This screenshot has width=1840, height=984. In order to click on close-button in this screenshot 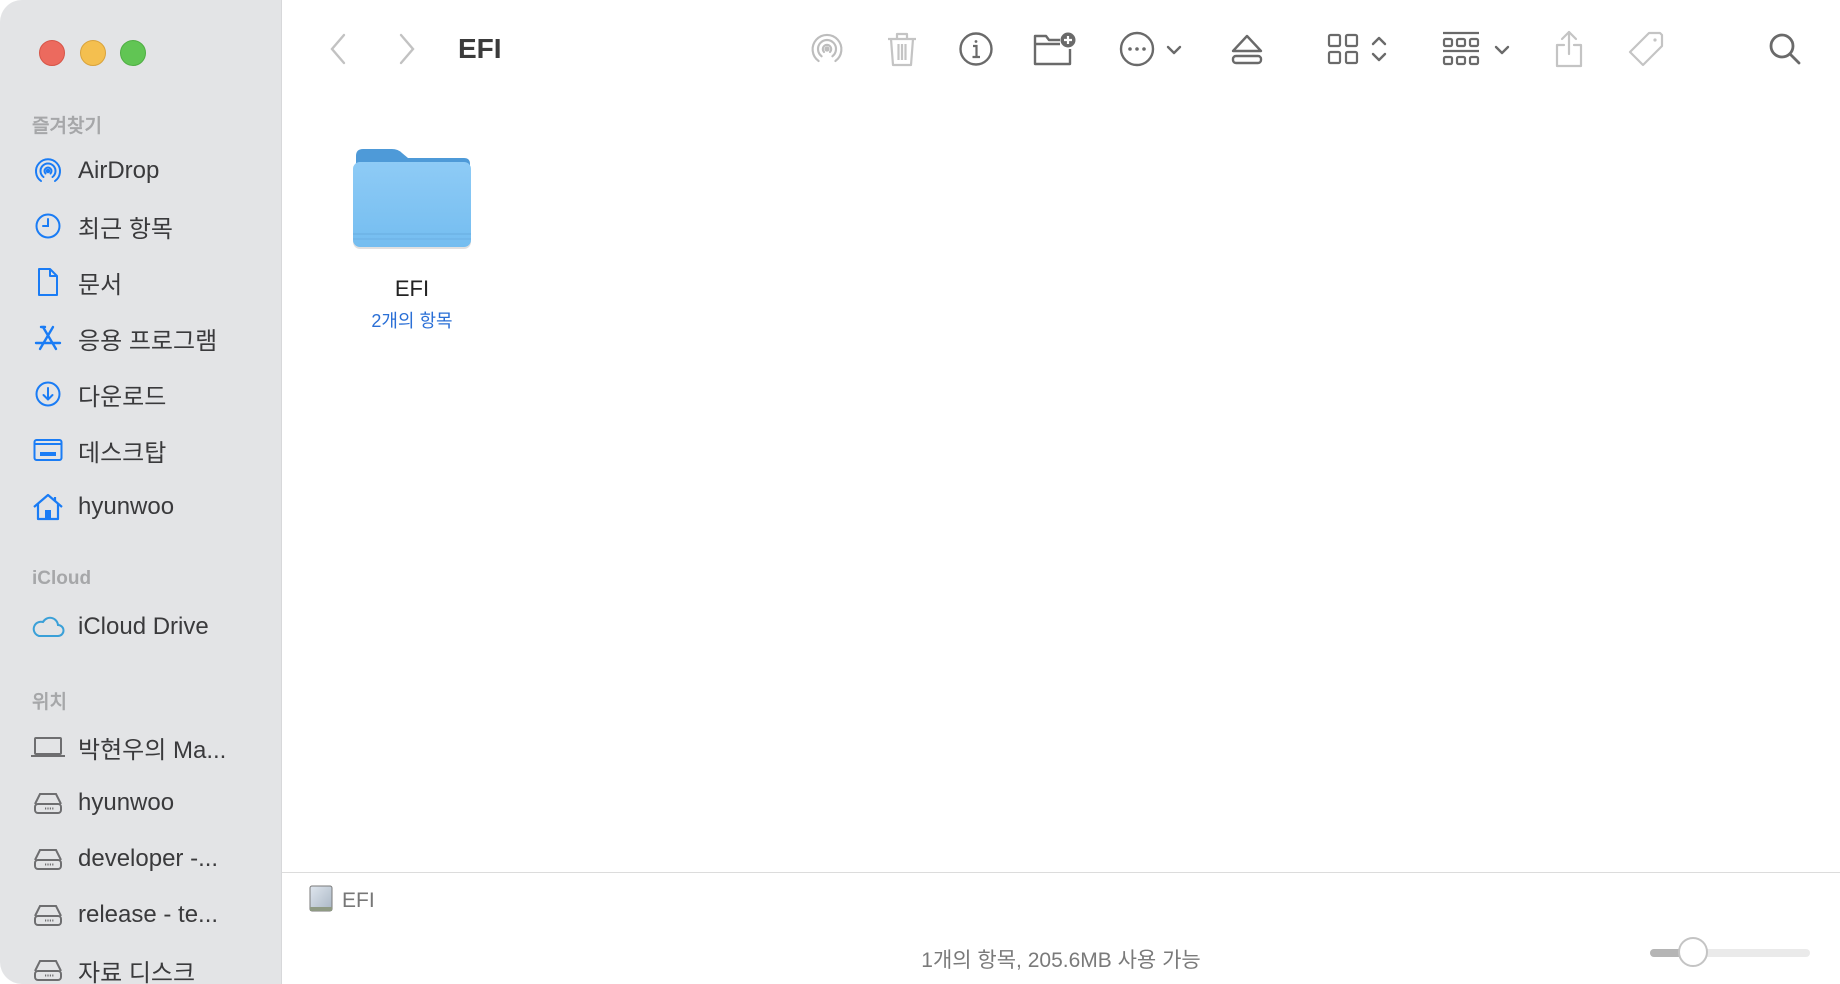, I will do `click(52, 53)`.